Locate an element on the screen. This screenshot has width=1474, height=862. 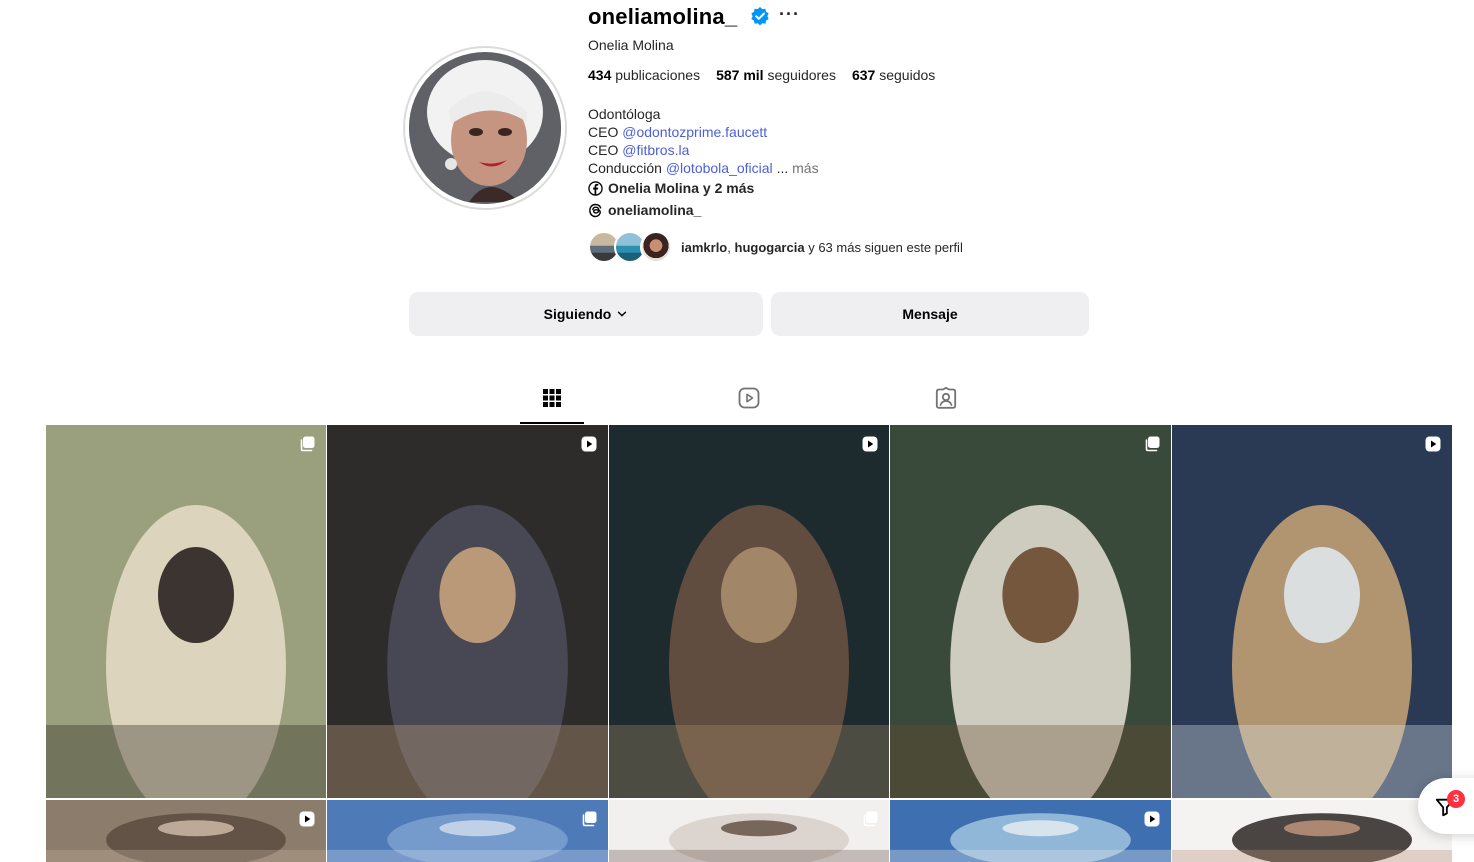
verified-badge-icon is located at coordinates (760, 16).